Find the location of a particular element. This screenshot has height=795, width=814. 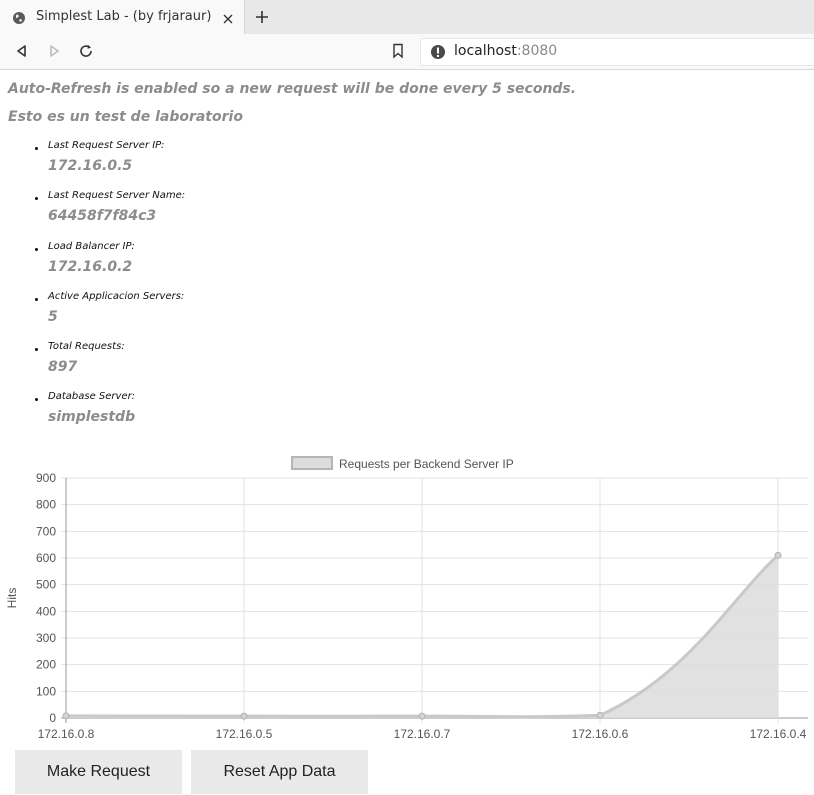

y-tick-label: 700 is located at coordinates (46, 531).